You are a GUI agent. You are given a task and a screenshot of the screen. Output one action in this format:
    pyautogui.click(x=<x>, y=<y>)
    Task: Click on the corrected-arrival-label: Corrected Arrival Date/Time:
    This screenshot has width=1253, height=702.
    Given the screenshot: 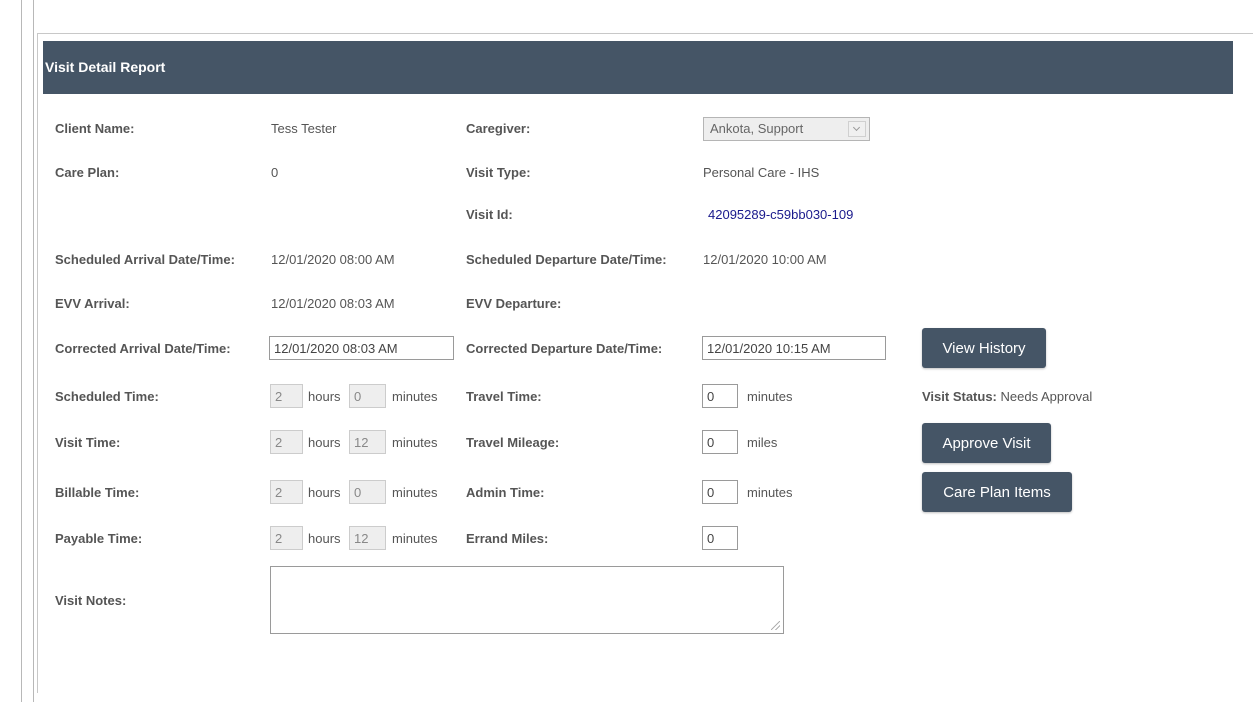 What is the action you would take?
    pyautogui.click(x=143, y=348)
    